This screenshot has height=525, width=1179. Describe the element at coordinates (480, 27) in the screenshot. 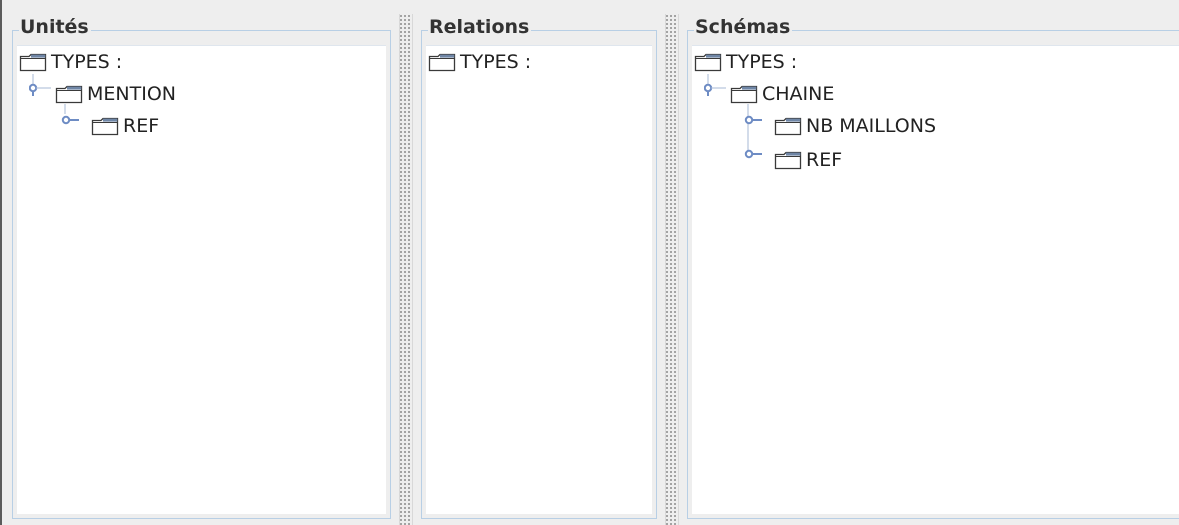

I see `panel-relations-title: Relations` at that location.